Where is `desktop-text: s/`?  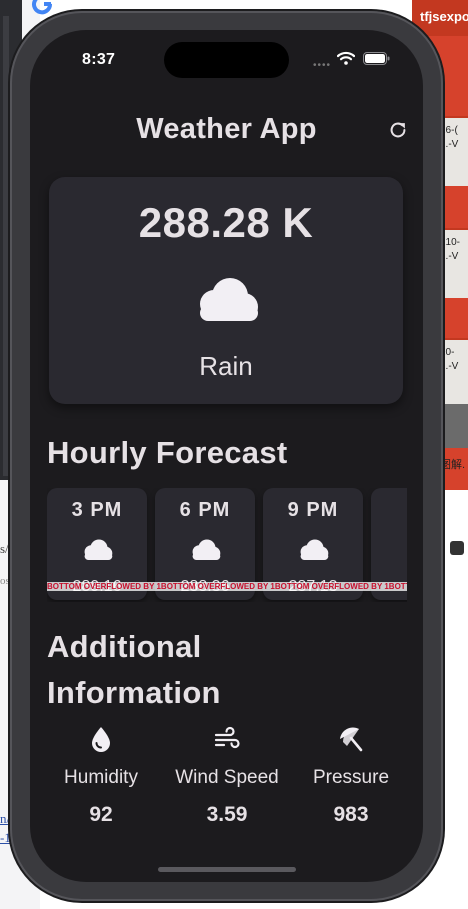
desktop-text: s/ is located at coordinates (4, 548).